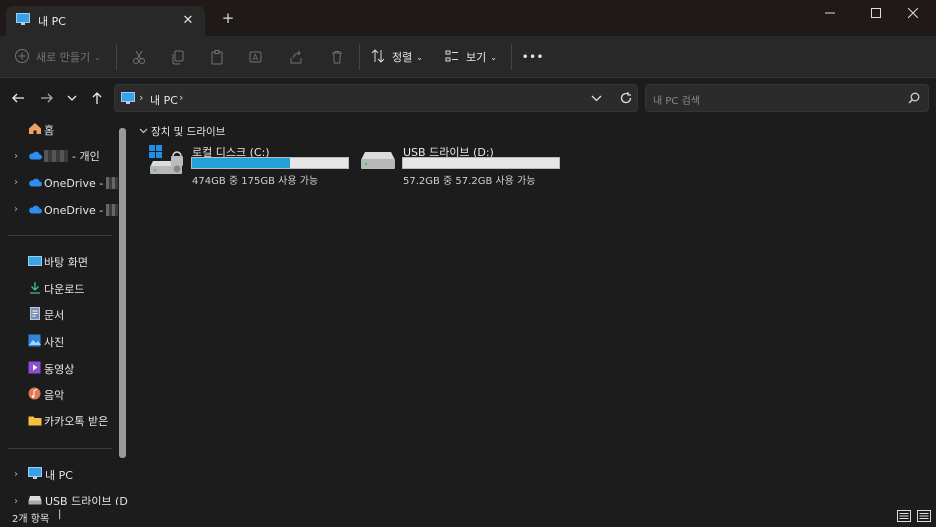 The height and width of the screenshot is (527, 936). Describe the element at coordinates (79, 130) in the screenshot. I see `sidebar-item-home: 홈` at that location.